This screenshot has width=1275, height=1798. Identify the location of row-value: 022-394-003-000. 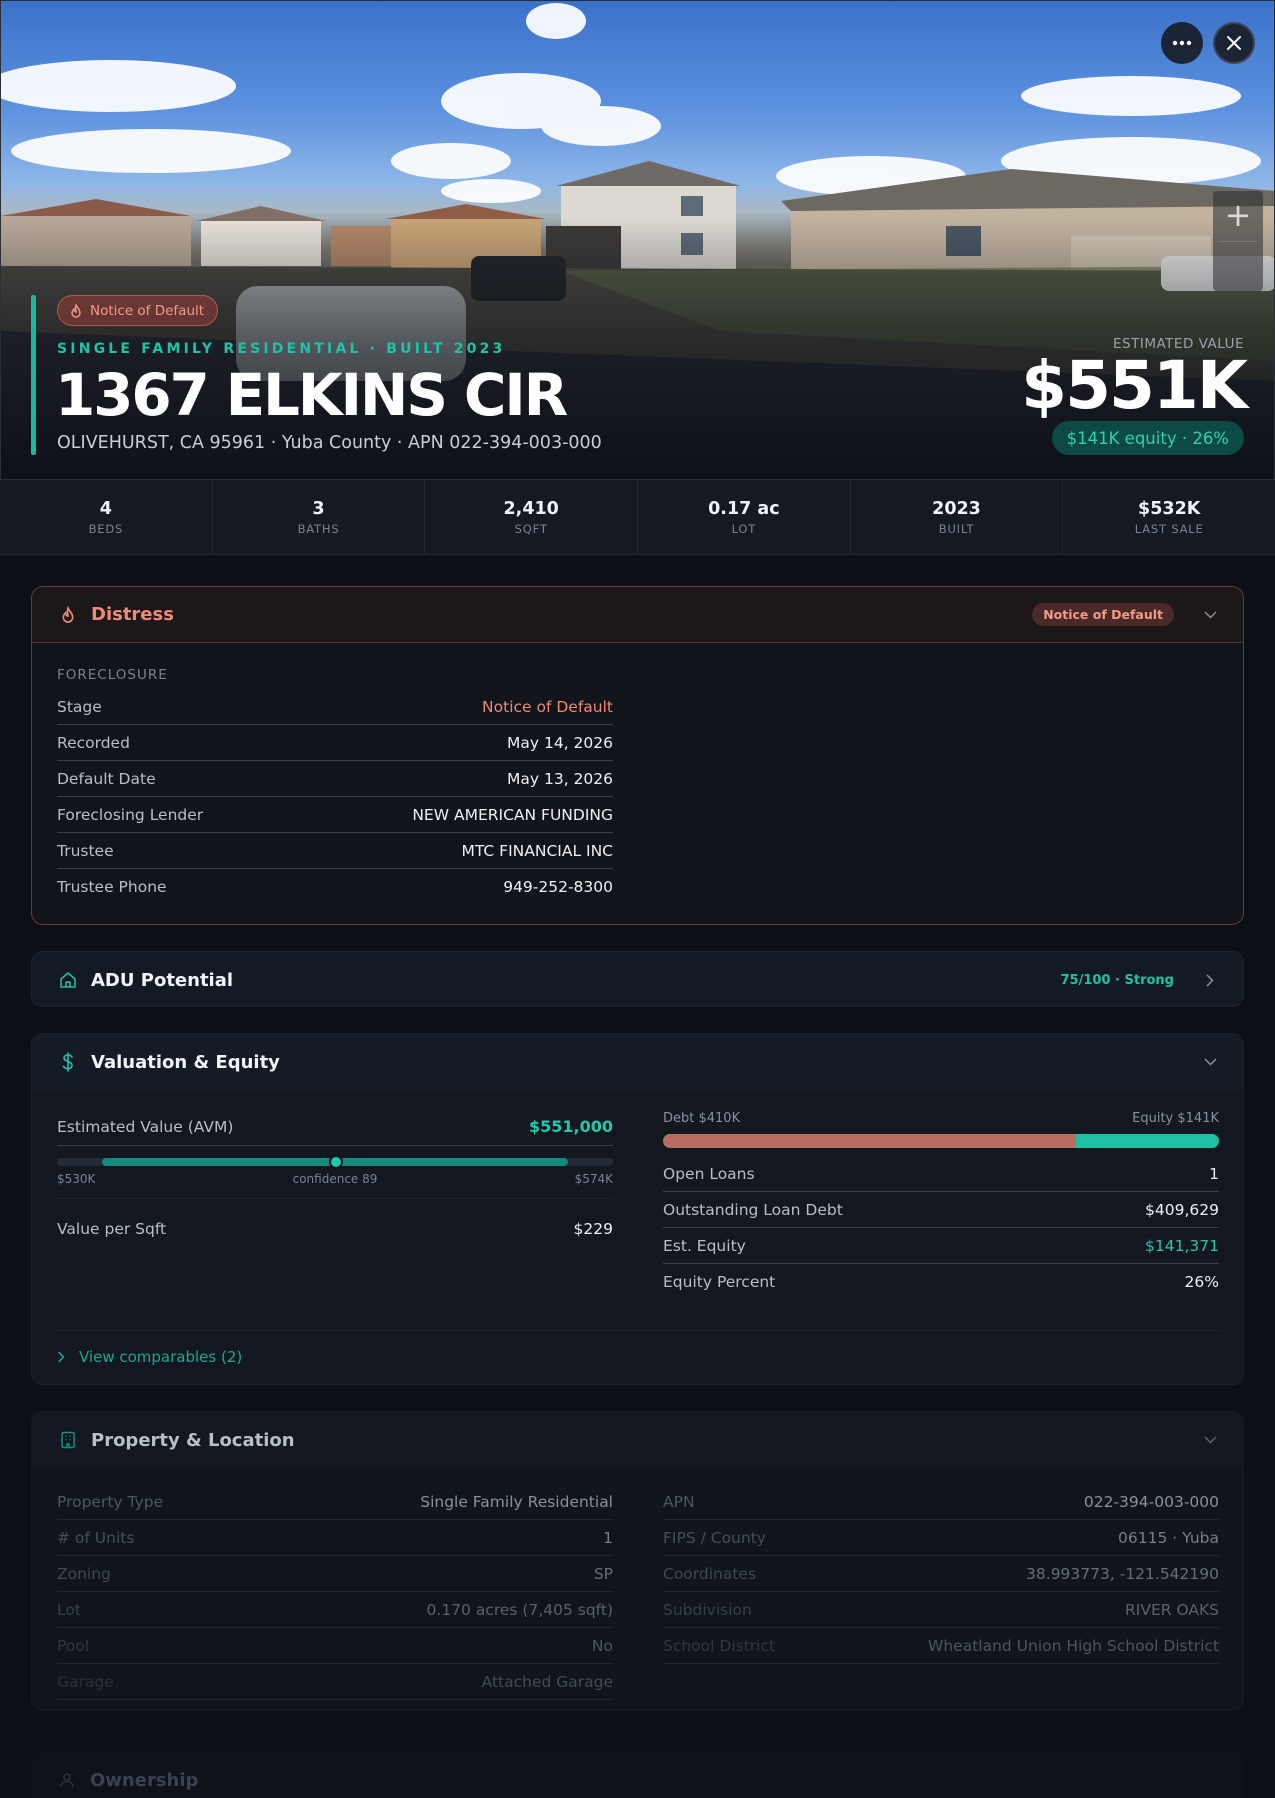
(1151, 1501).